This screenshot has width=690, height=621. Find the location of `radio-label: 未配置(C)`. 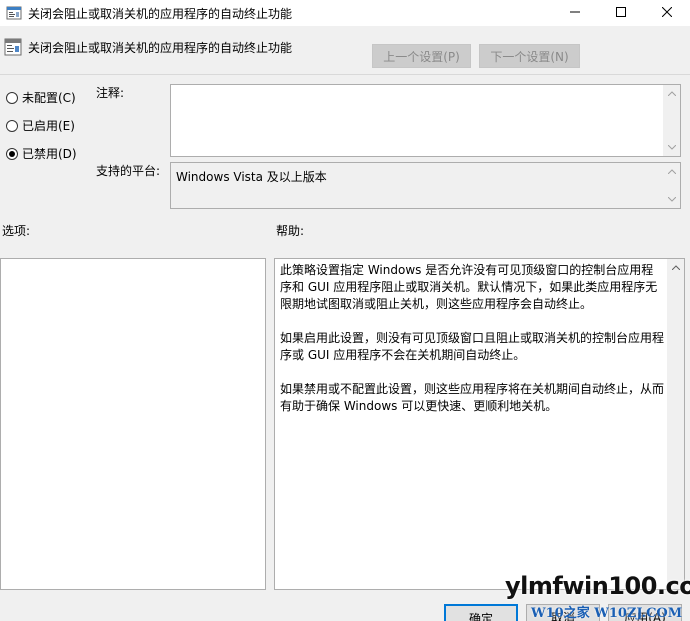

radio-label: 未配置(C) is located at coordinates (49, 98).